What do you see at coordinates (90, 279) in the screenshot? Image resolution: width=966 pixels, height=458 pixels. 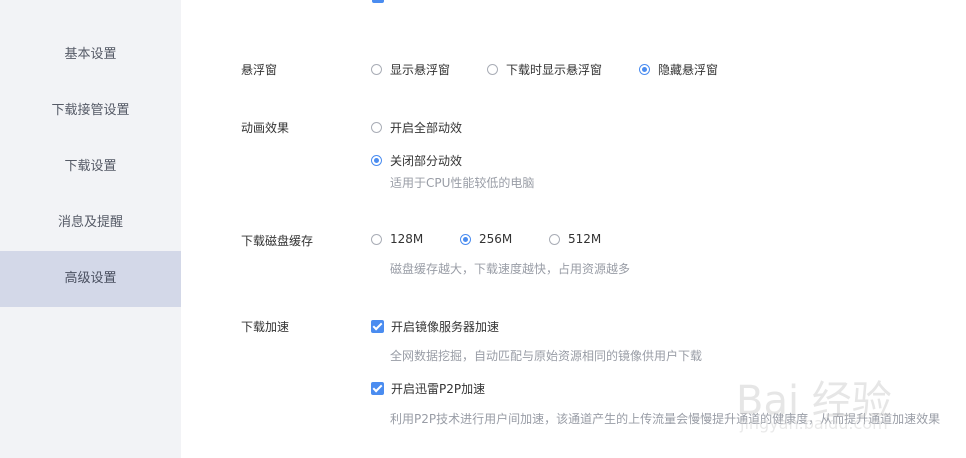 I see `sidebar-item-advanced-settings: 高级设置` at bounding box center [90, 279].